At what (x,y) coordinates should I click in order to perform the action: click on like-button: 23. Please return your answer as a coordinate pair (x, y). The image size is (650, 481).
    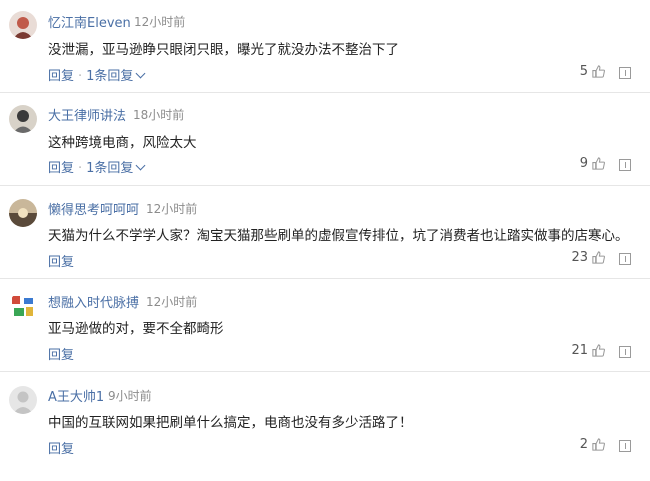
    Looking at the image, I should click on (588, 257).